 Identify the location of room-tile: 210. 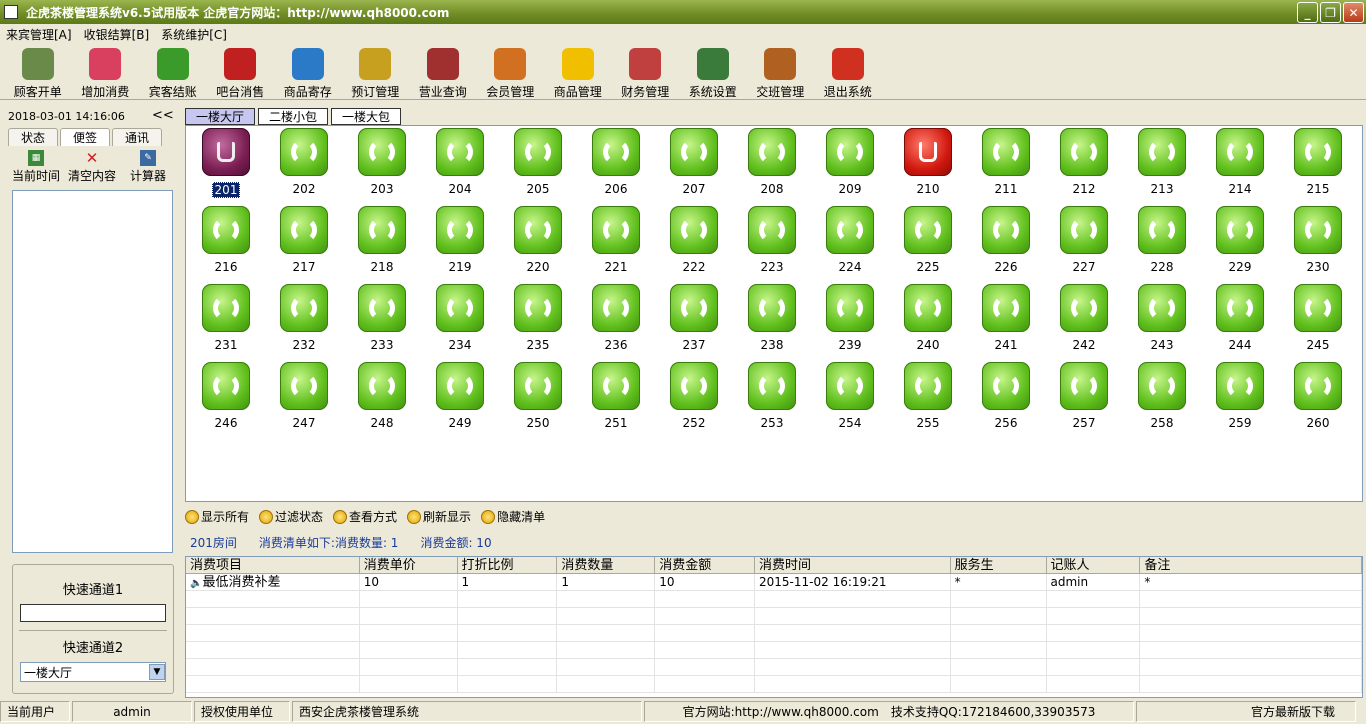
(928, 164).